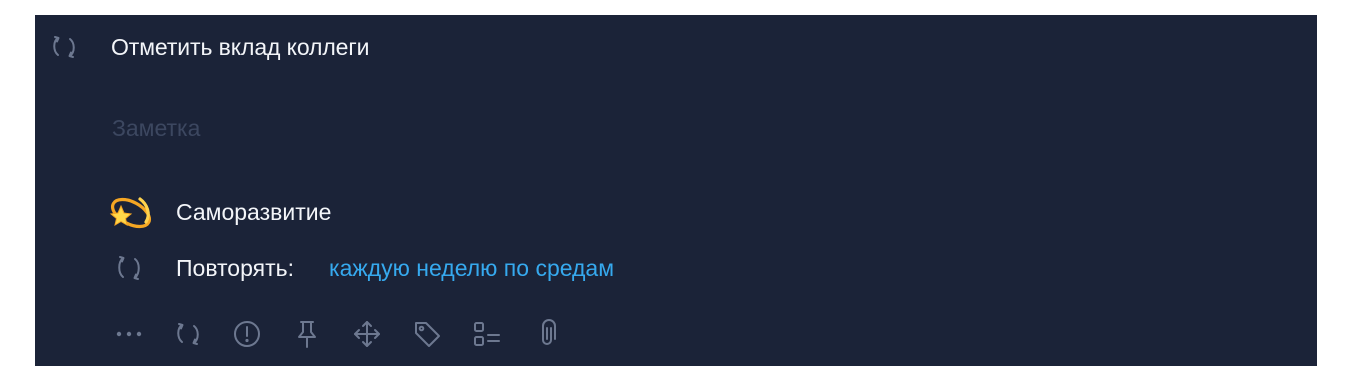  Describe the element at coordinates (367, 334) in the screenshot. I see `move-icon` at that location.